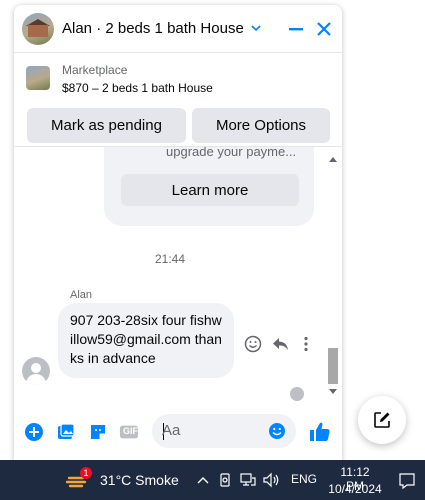  Describe the element at coordinates (306, 344) in the screenshot. I see `more-options-icon` at that location.